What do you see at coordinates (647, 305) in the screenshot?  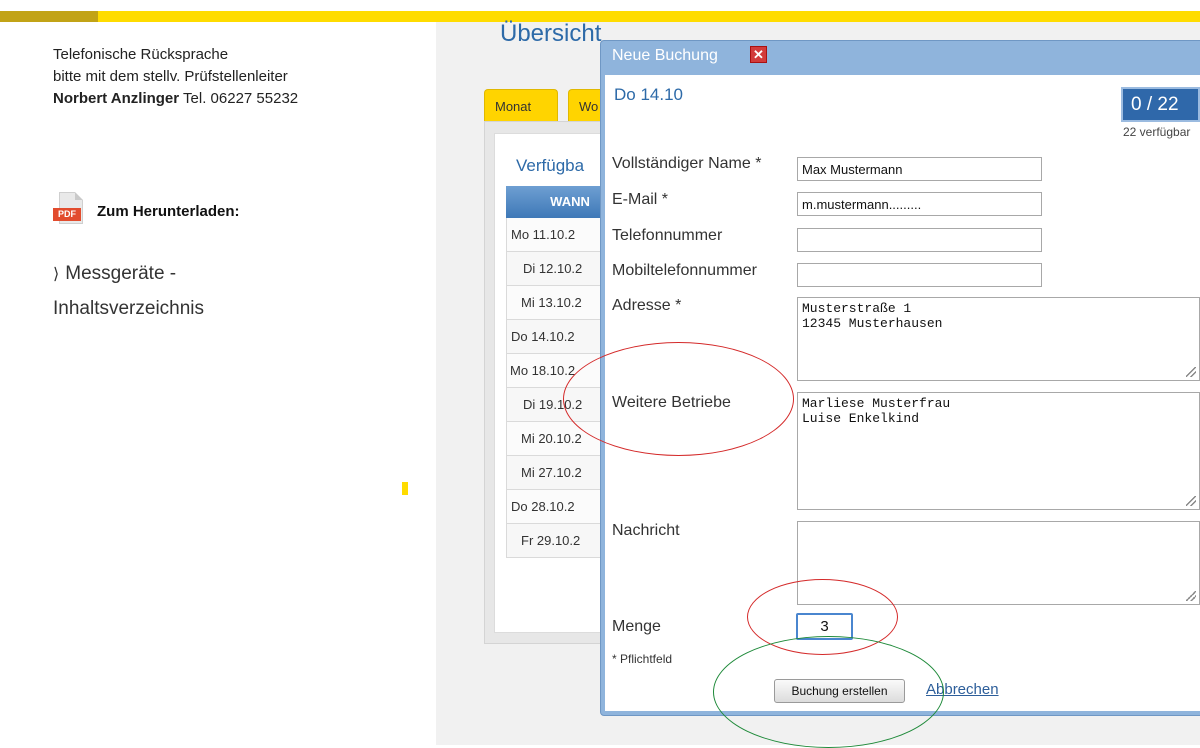 I see `address-label: Adresse *` at bounding box center [647, 305].